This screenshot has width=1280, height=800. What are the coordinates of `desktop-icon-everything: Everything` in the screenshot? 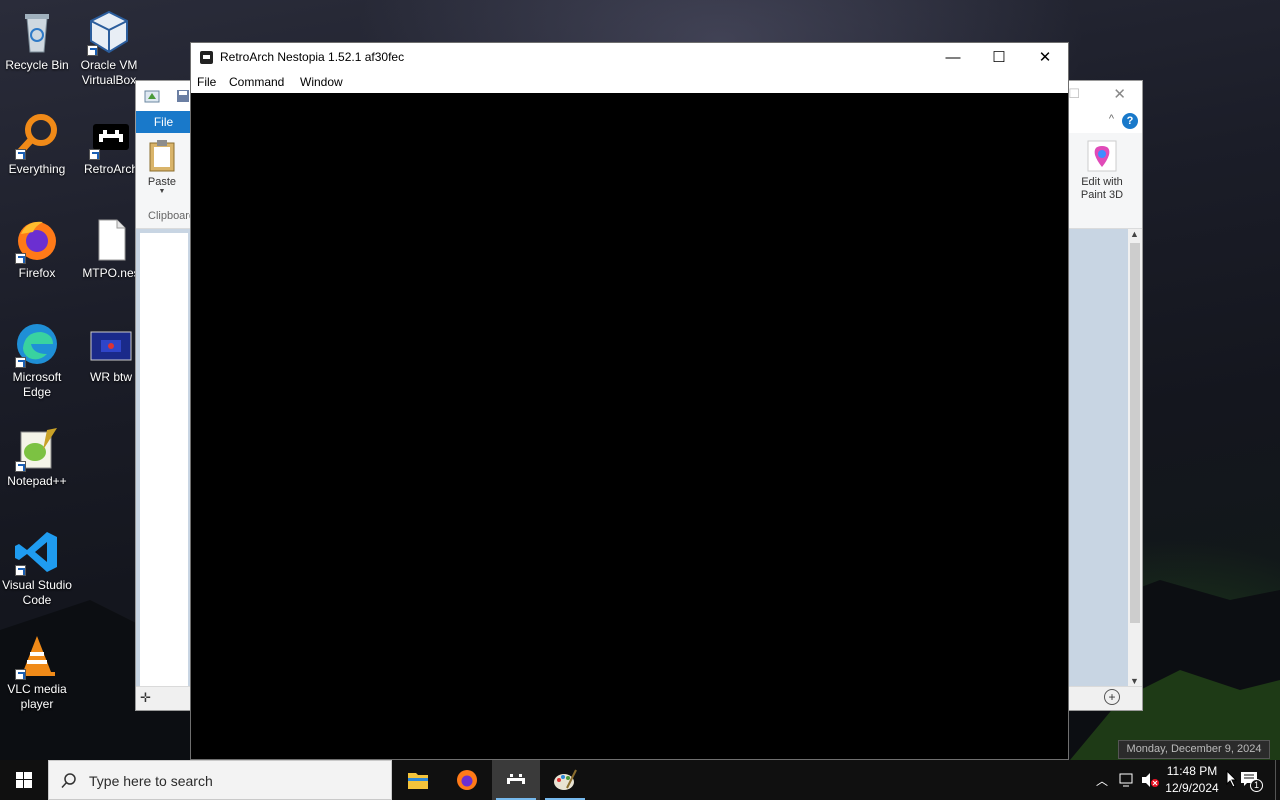 It's located at (37, 144).